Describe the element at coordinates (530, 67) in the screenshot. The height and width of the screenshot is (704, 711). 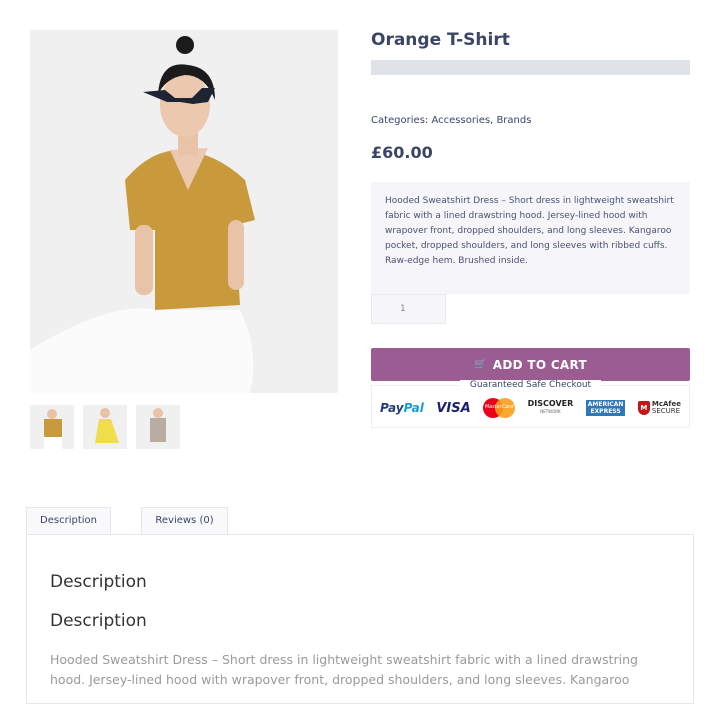
I see `rating-placeholder` at that location.